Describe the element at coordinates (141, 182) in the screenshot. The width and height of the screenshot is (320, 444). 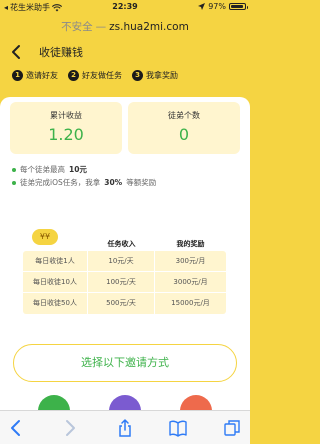
I see `note-text: 等额奖励` at that location.